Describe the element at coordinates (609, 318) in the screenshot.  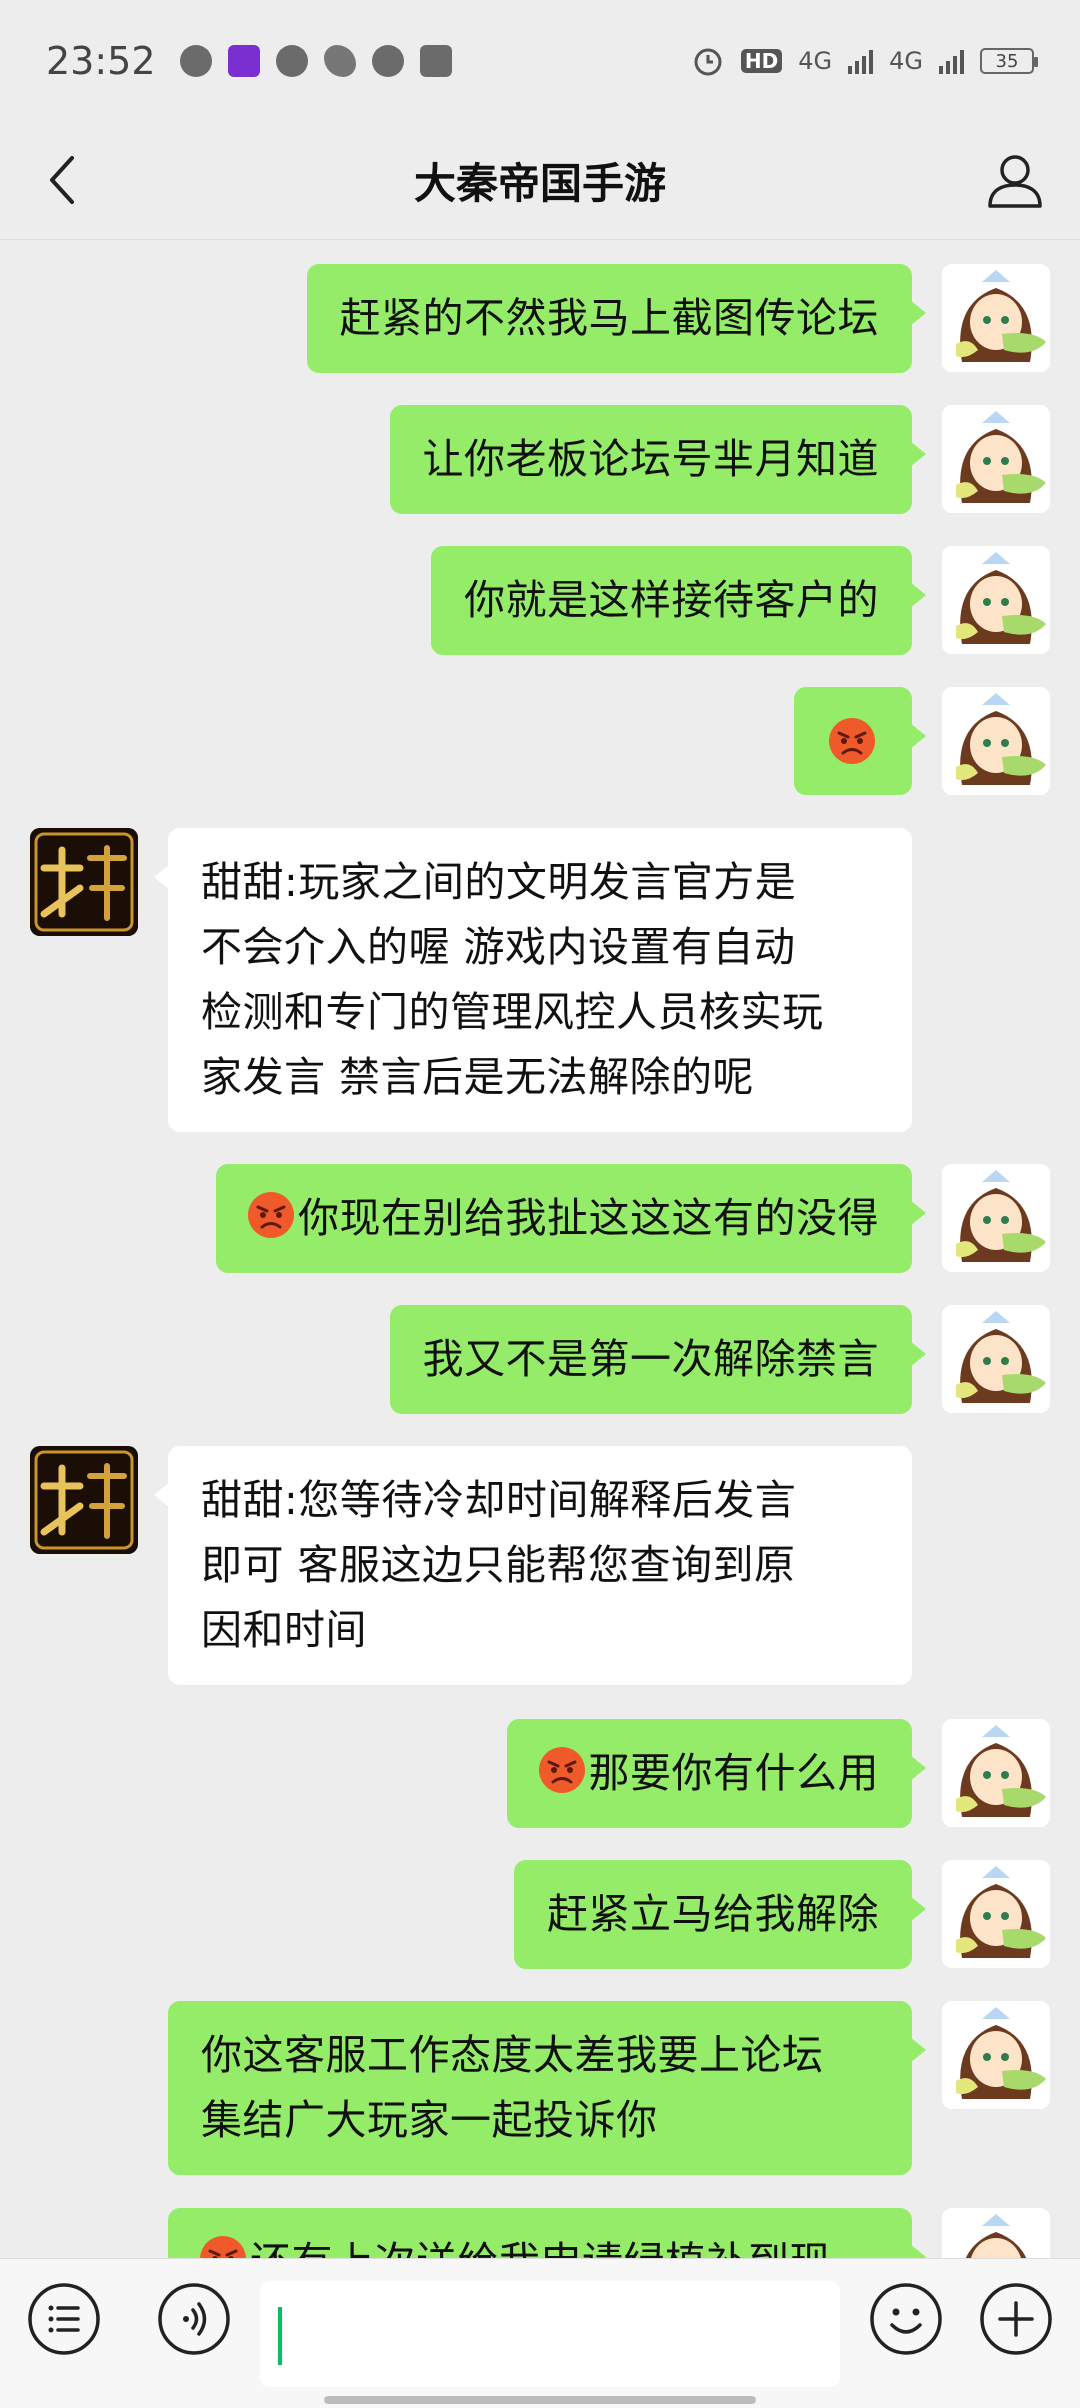
I see `message-text: 赶紧的不然我马上截图传论坛` at that location.